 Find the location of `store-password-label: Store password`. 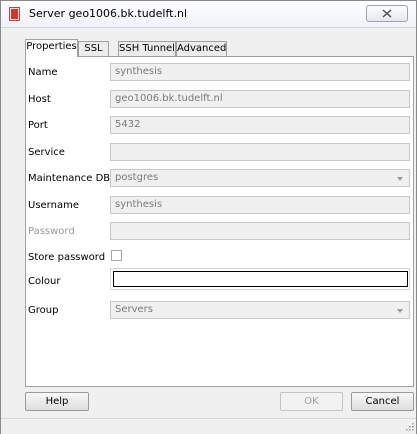

store-password-label: Store password is located at coordinates (67, 257).